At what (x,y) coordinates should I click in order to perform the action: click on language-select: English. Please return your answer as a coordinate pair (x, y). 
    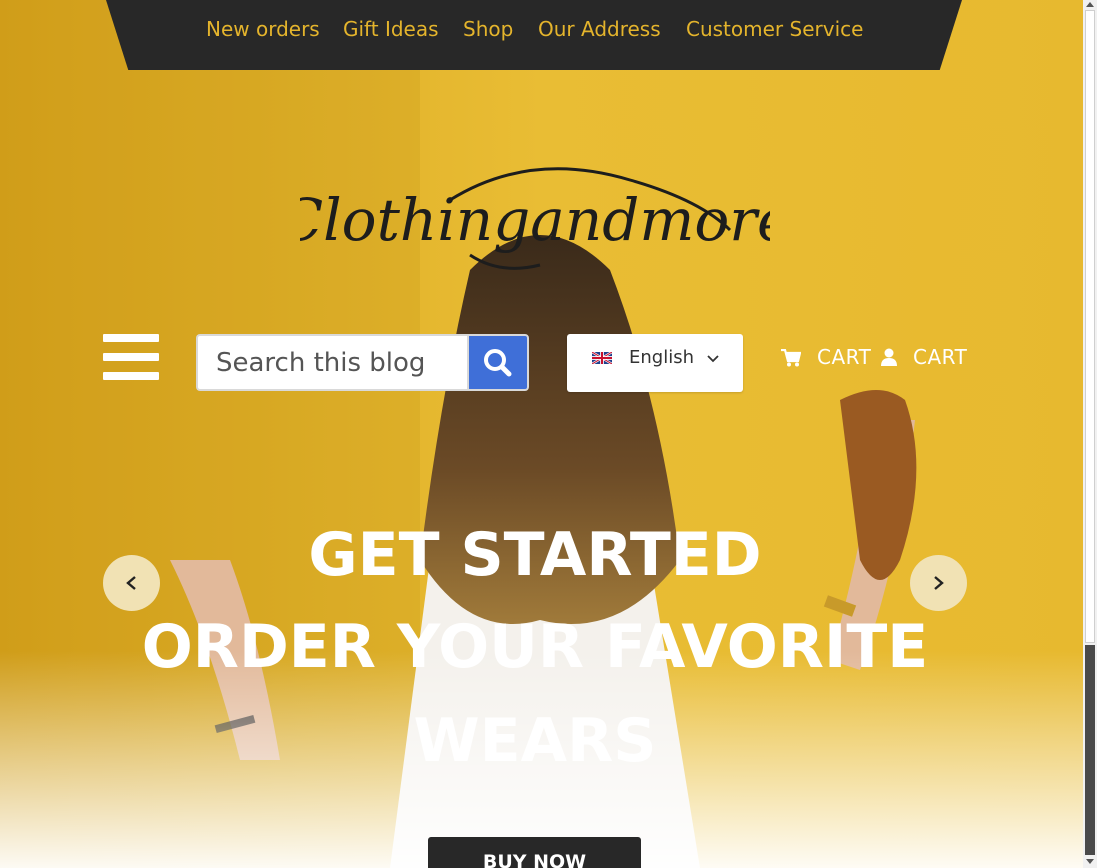
    Looking at the image, I should click on (655, 363).